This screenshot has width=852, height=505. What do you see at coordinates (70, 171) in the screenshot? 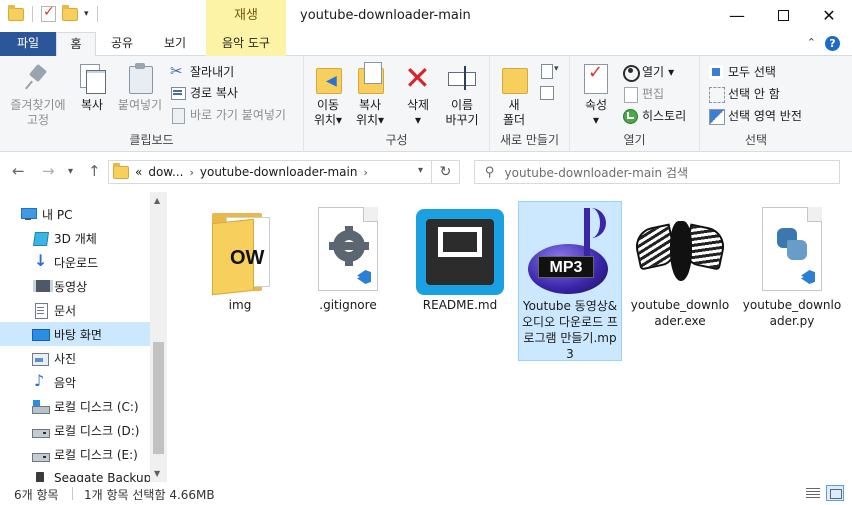
I see `recent-locations-chevron-icon: ▾` at bounding box center [70, 171].